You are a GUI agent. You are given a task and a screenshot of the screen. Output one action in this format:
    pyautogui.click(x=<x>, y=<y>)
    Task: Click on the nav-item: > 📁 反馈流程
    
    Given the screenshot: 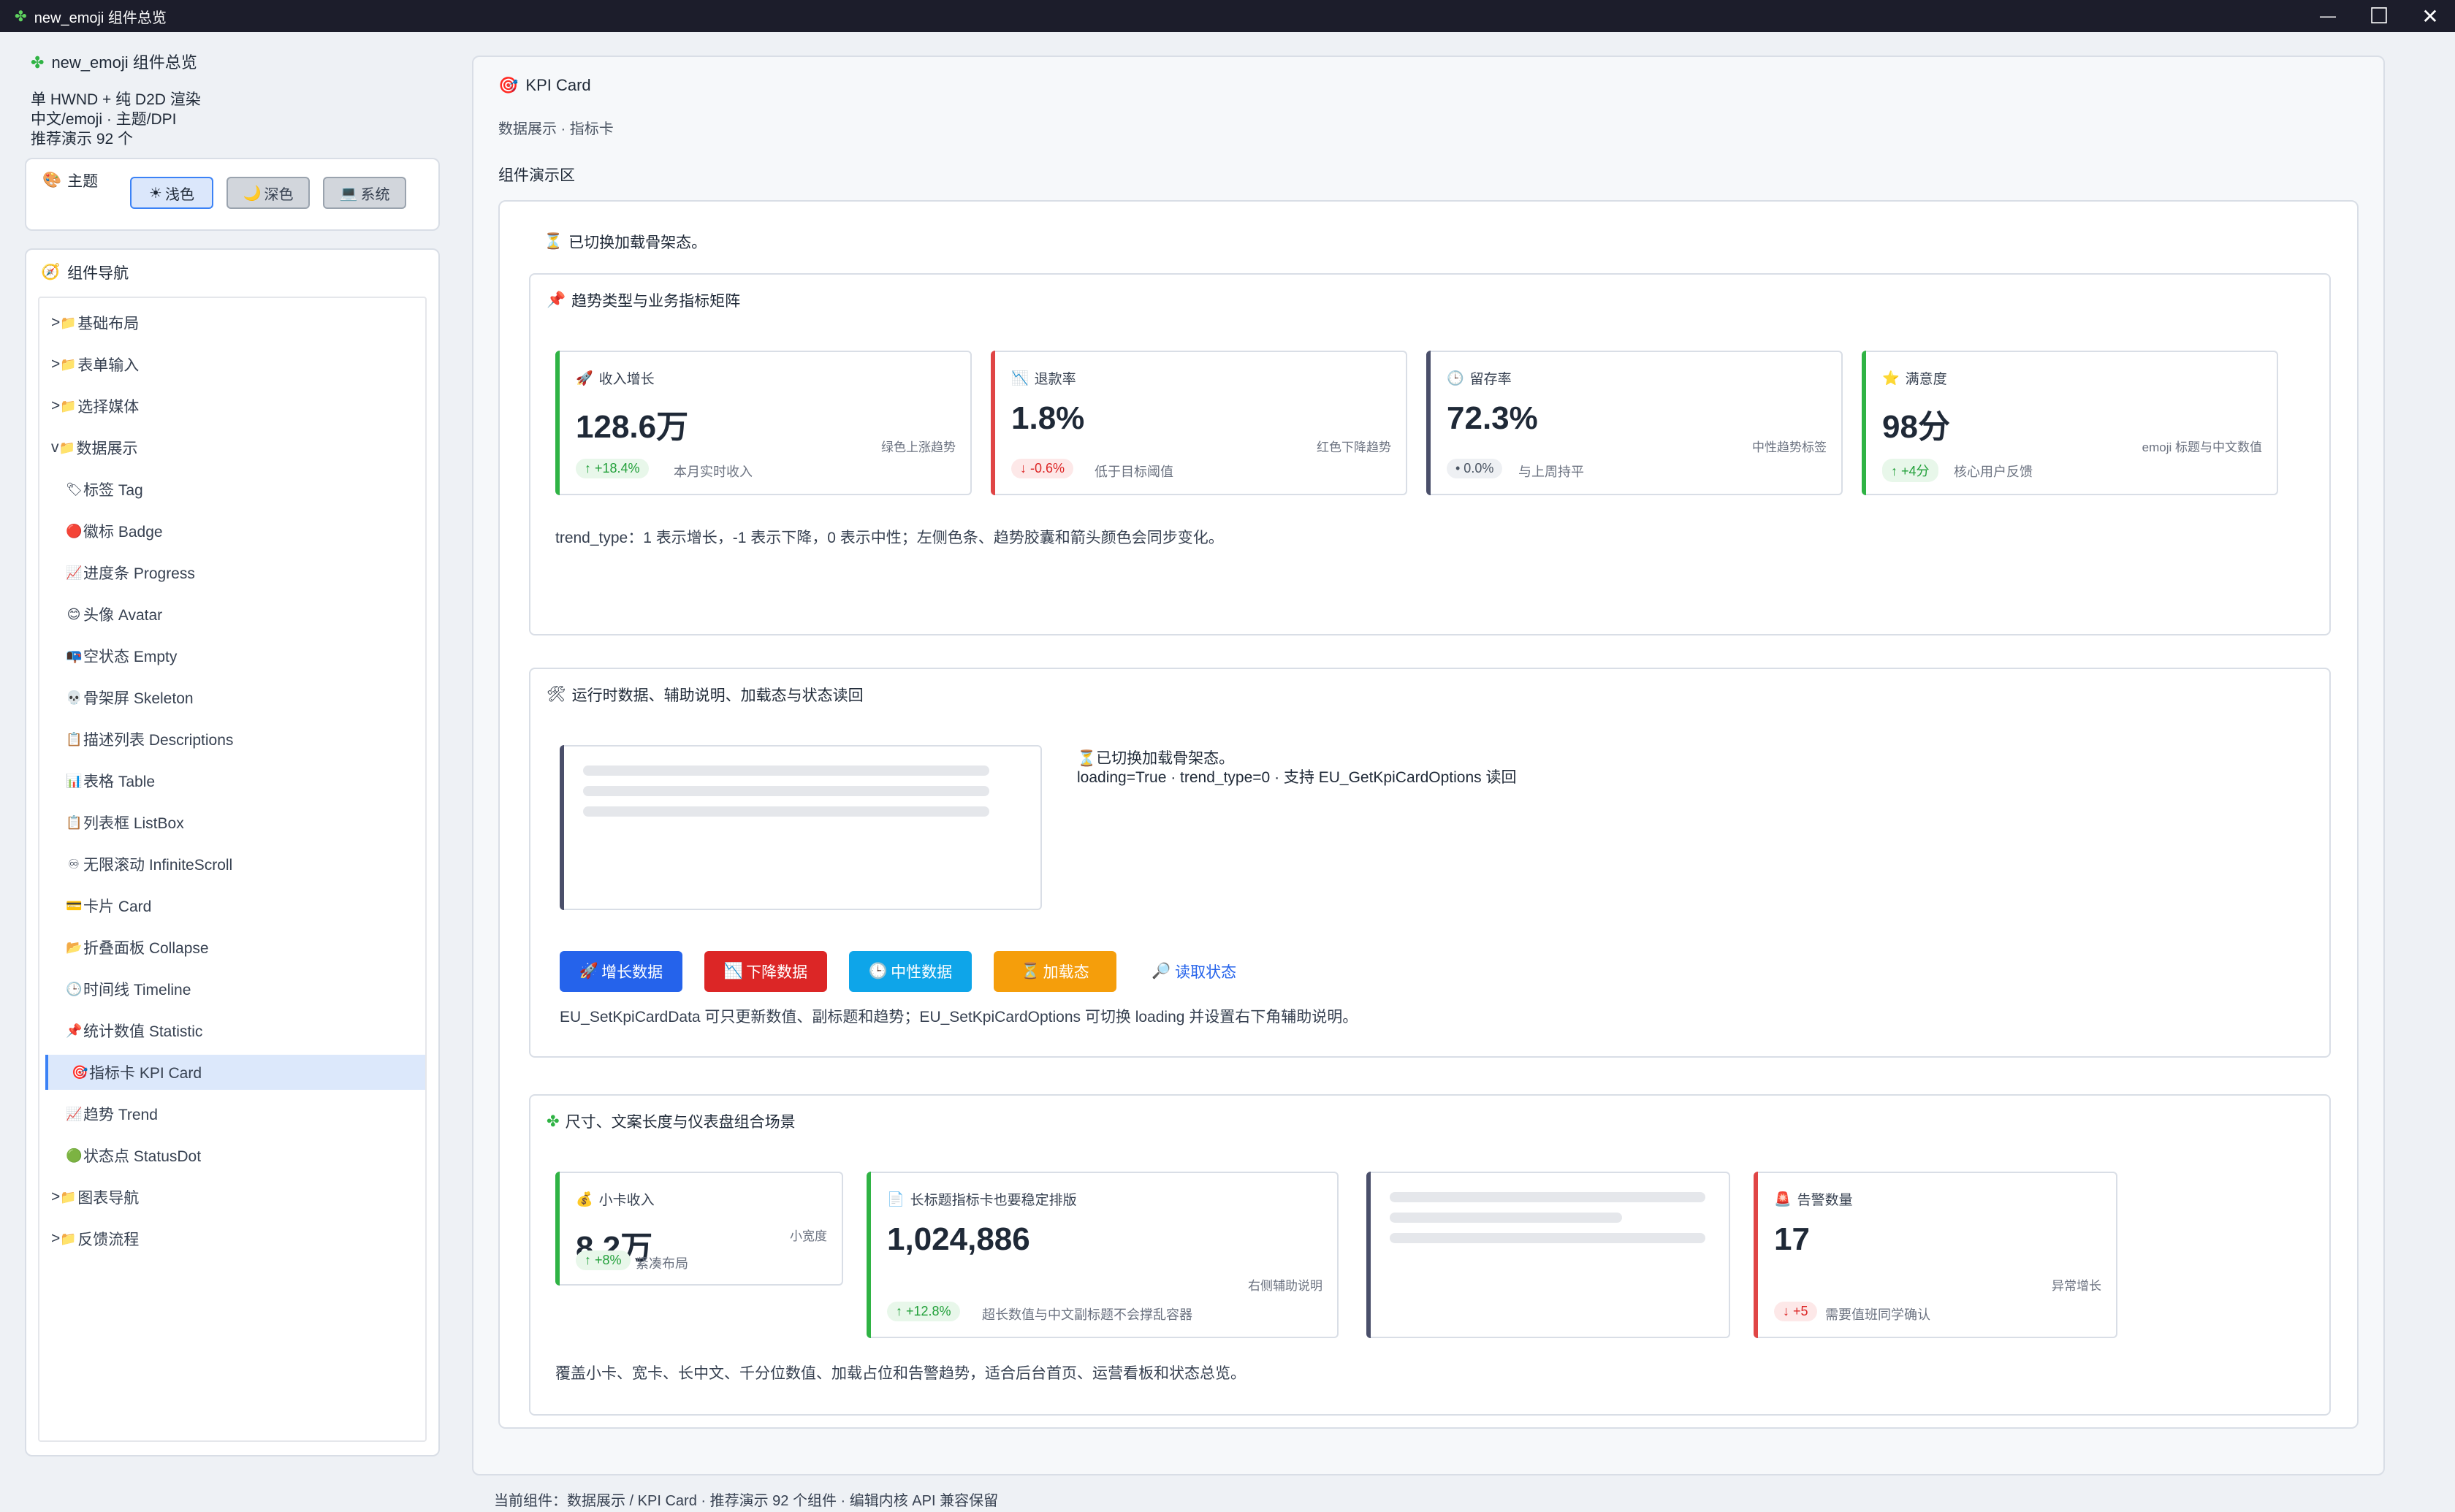 What is the action you would take?
    pyautogui.click(x=229, y=1238)
    